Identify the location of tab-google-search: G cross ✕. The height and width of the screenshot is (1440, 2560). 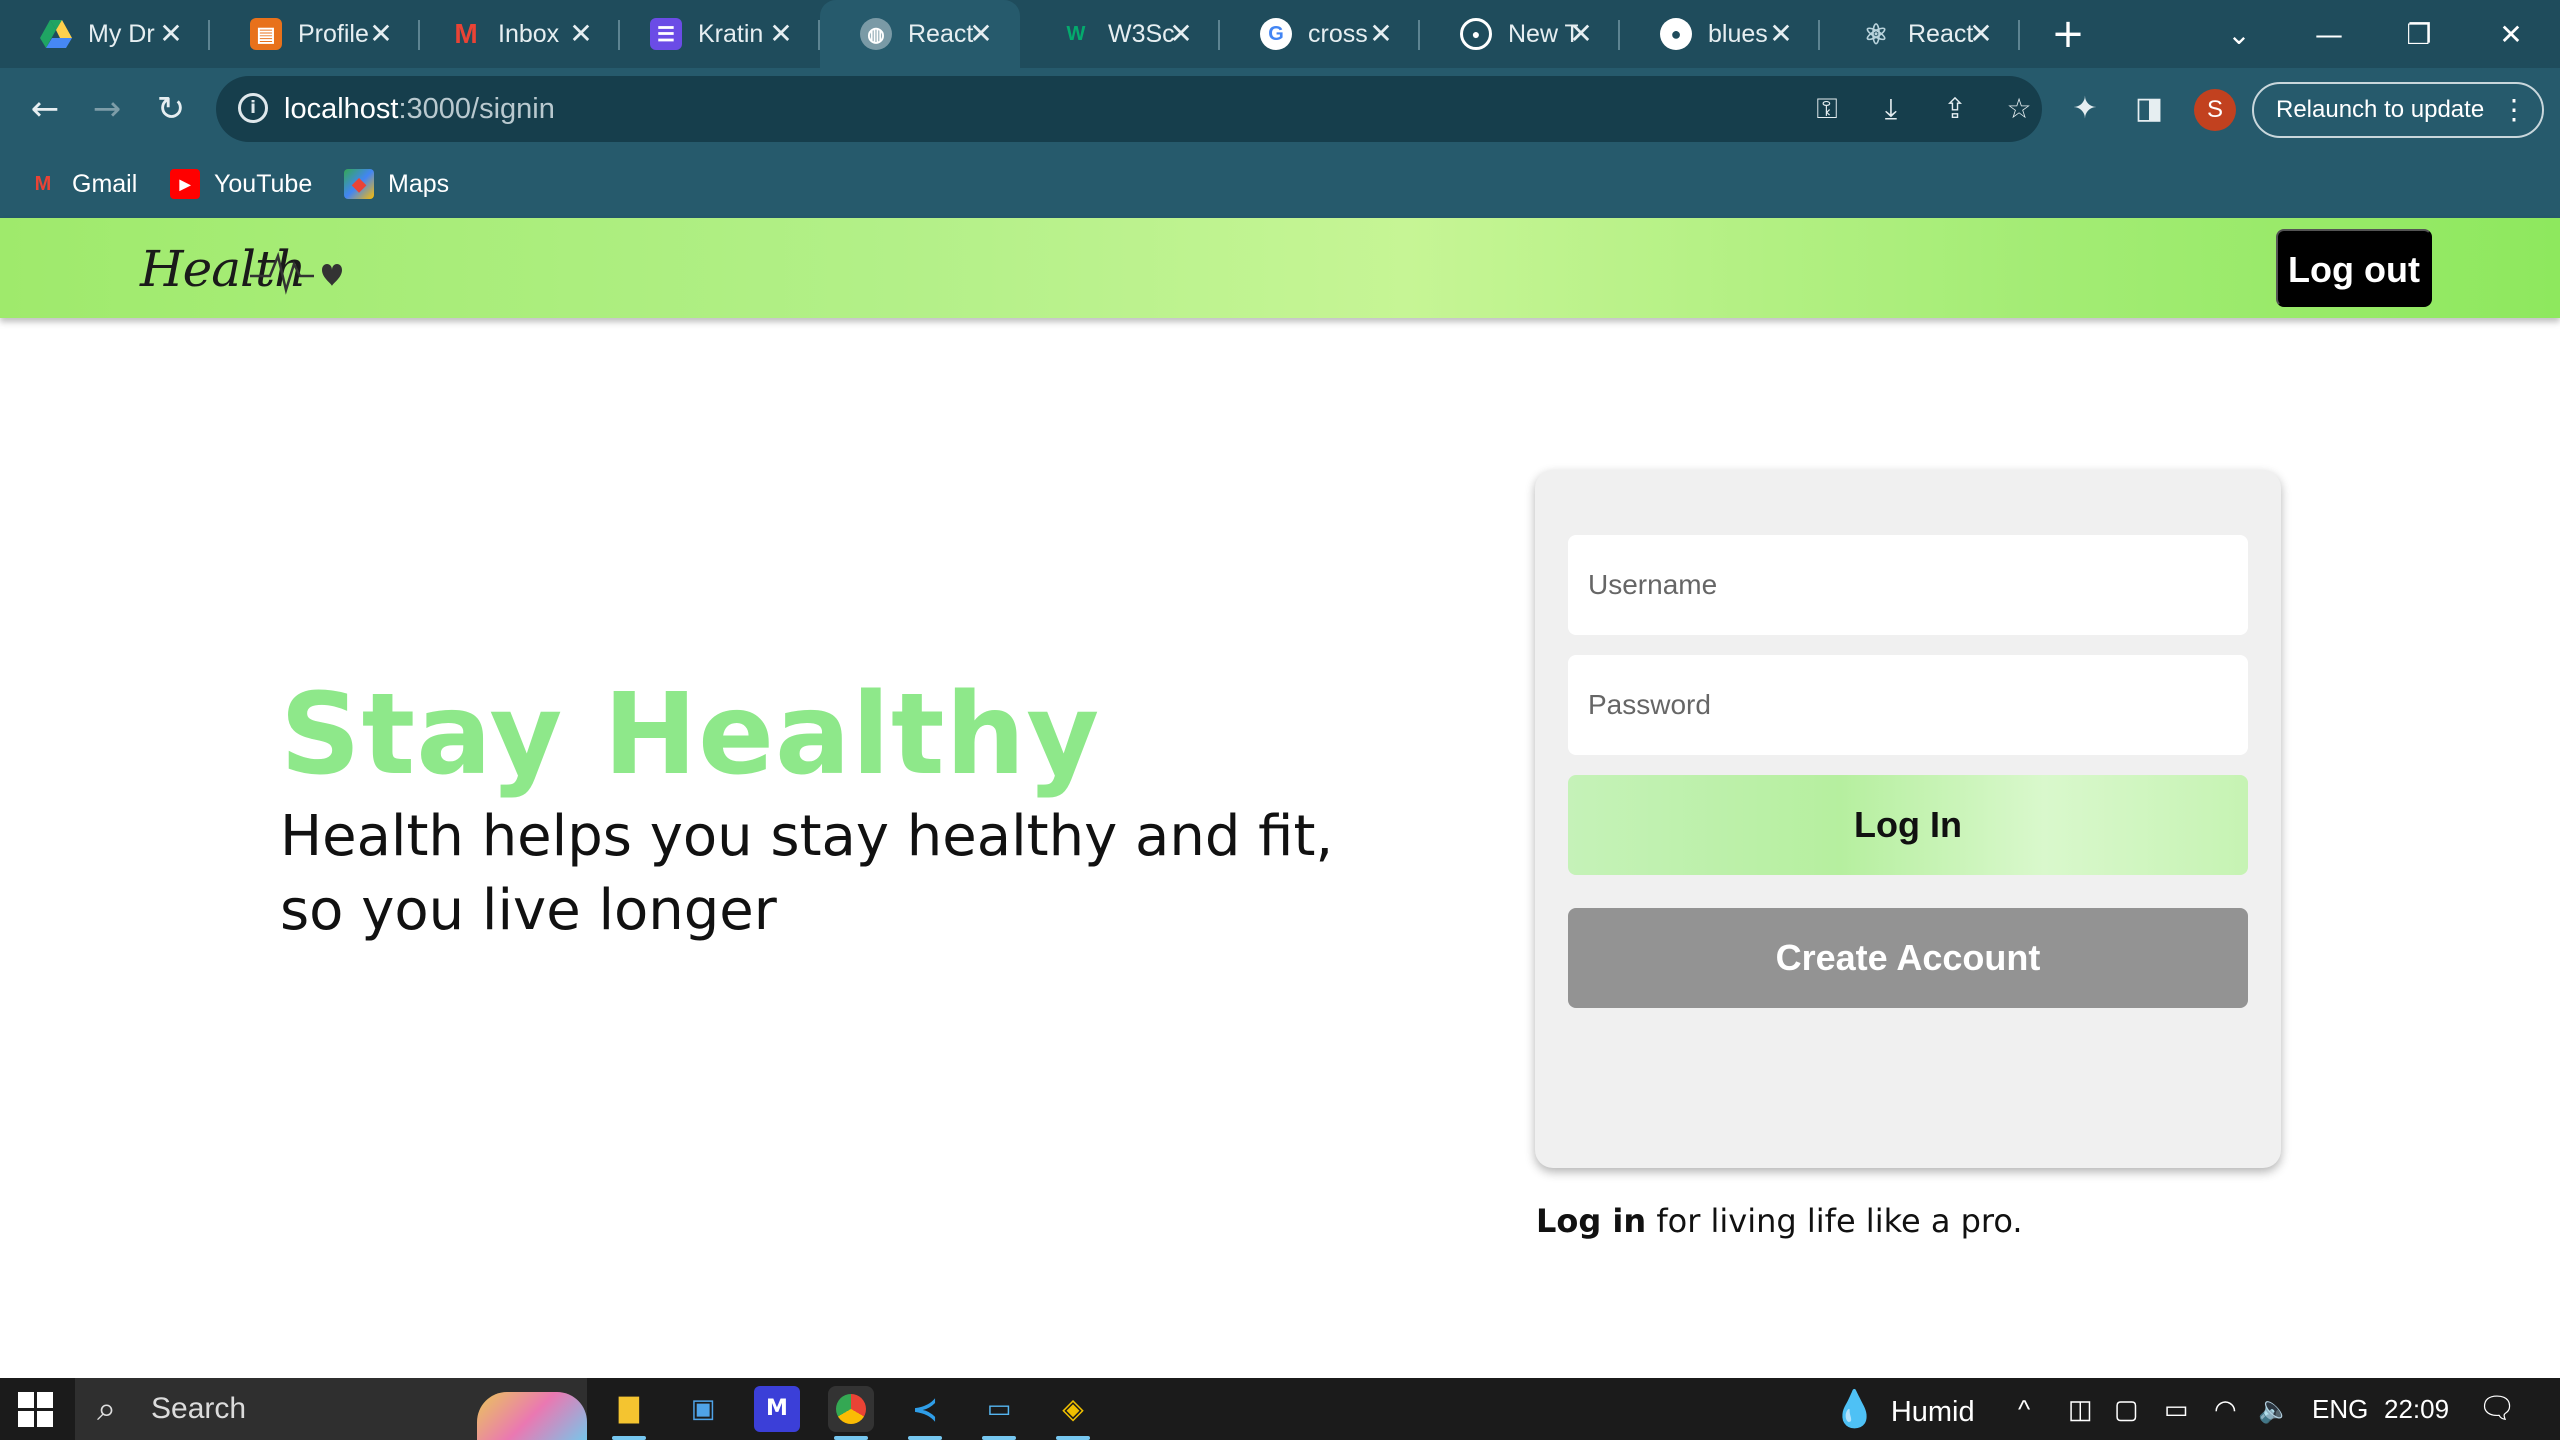
(1320, 34).